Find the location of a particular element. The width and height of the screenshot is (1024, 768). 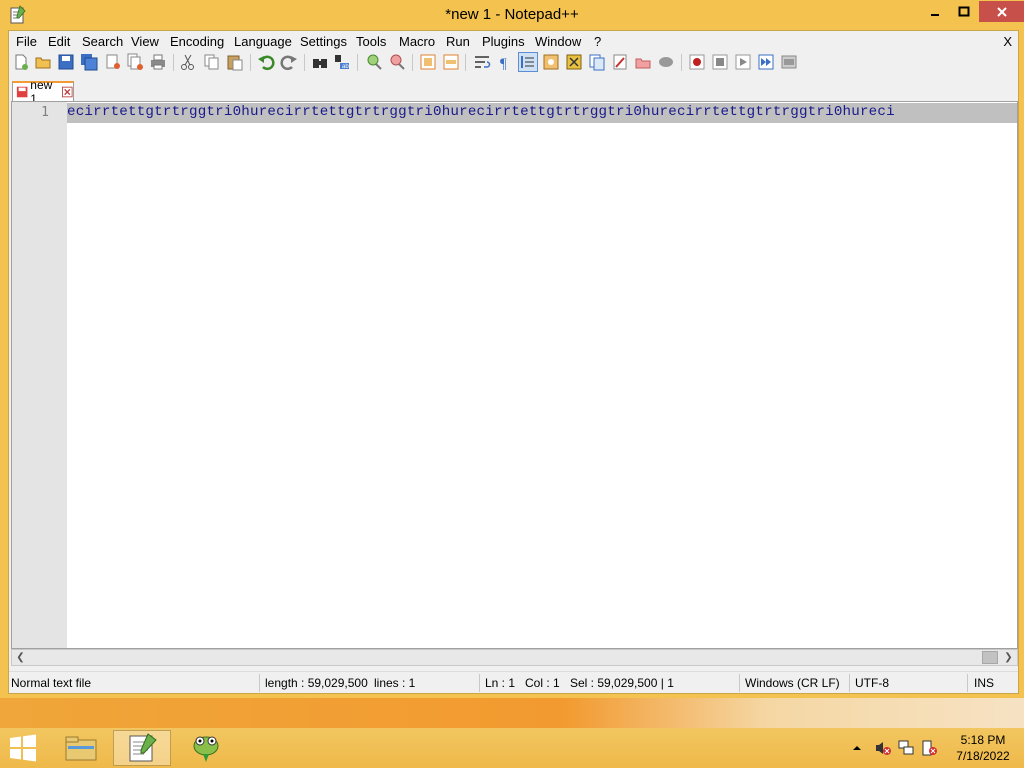

zoom-in-icon is located at coordinates (374, 62).